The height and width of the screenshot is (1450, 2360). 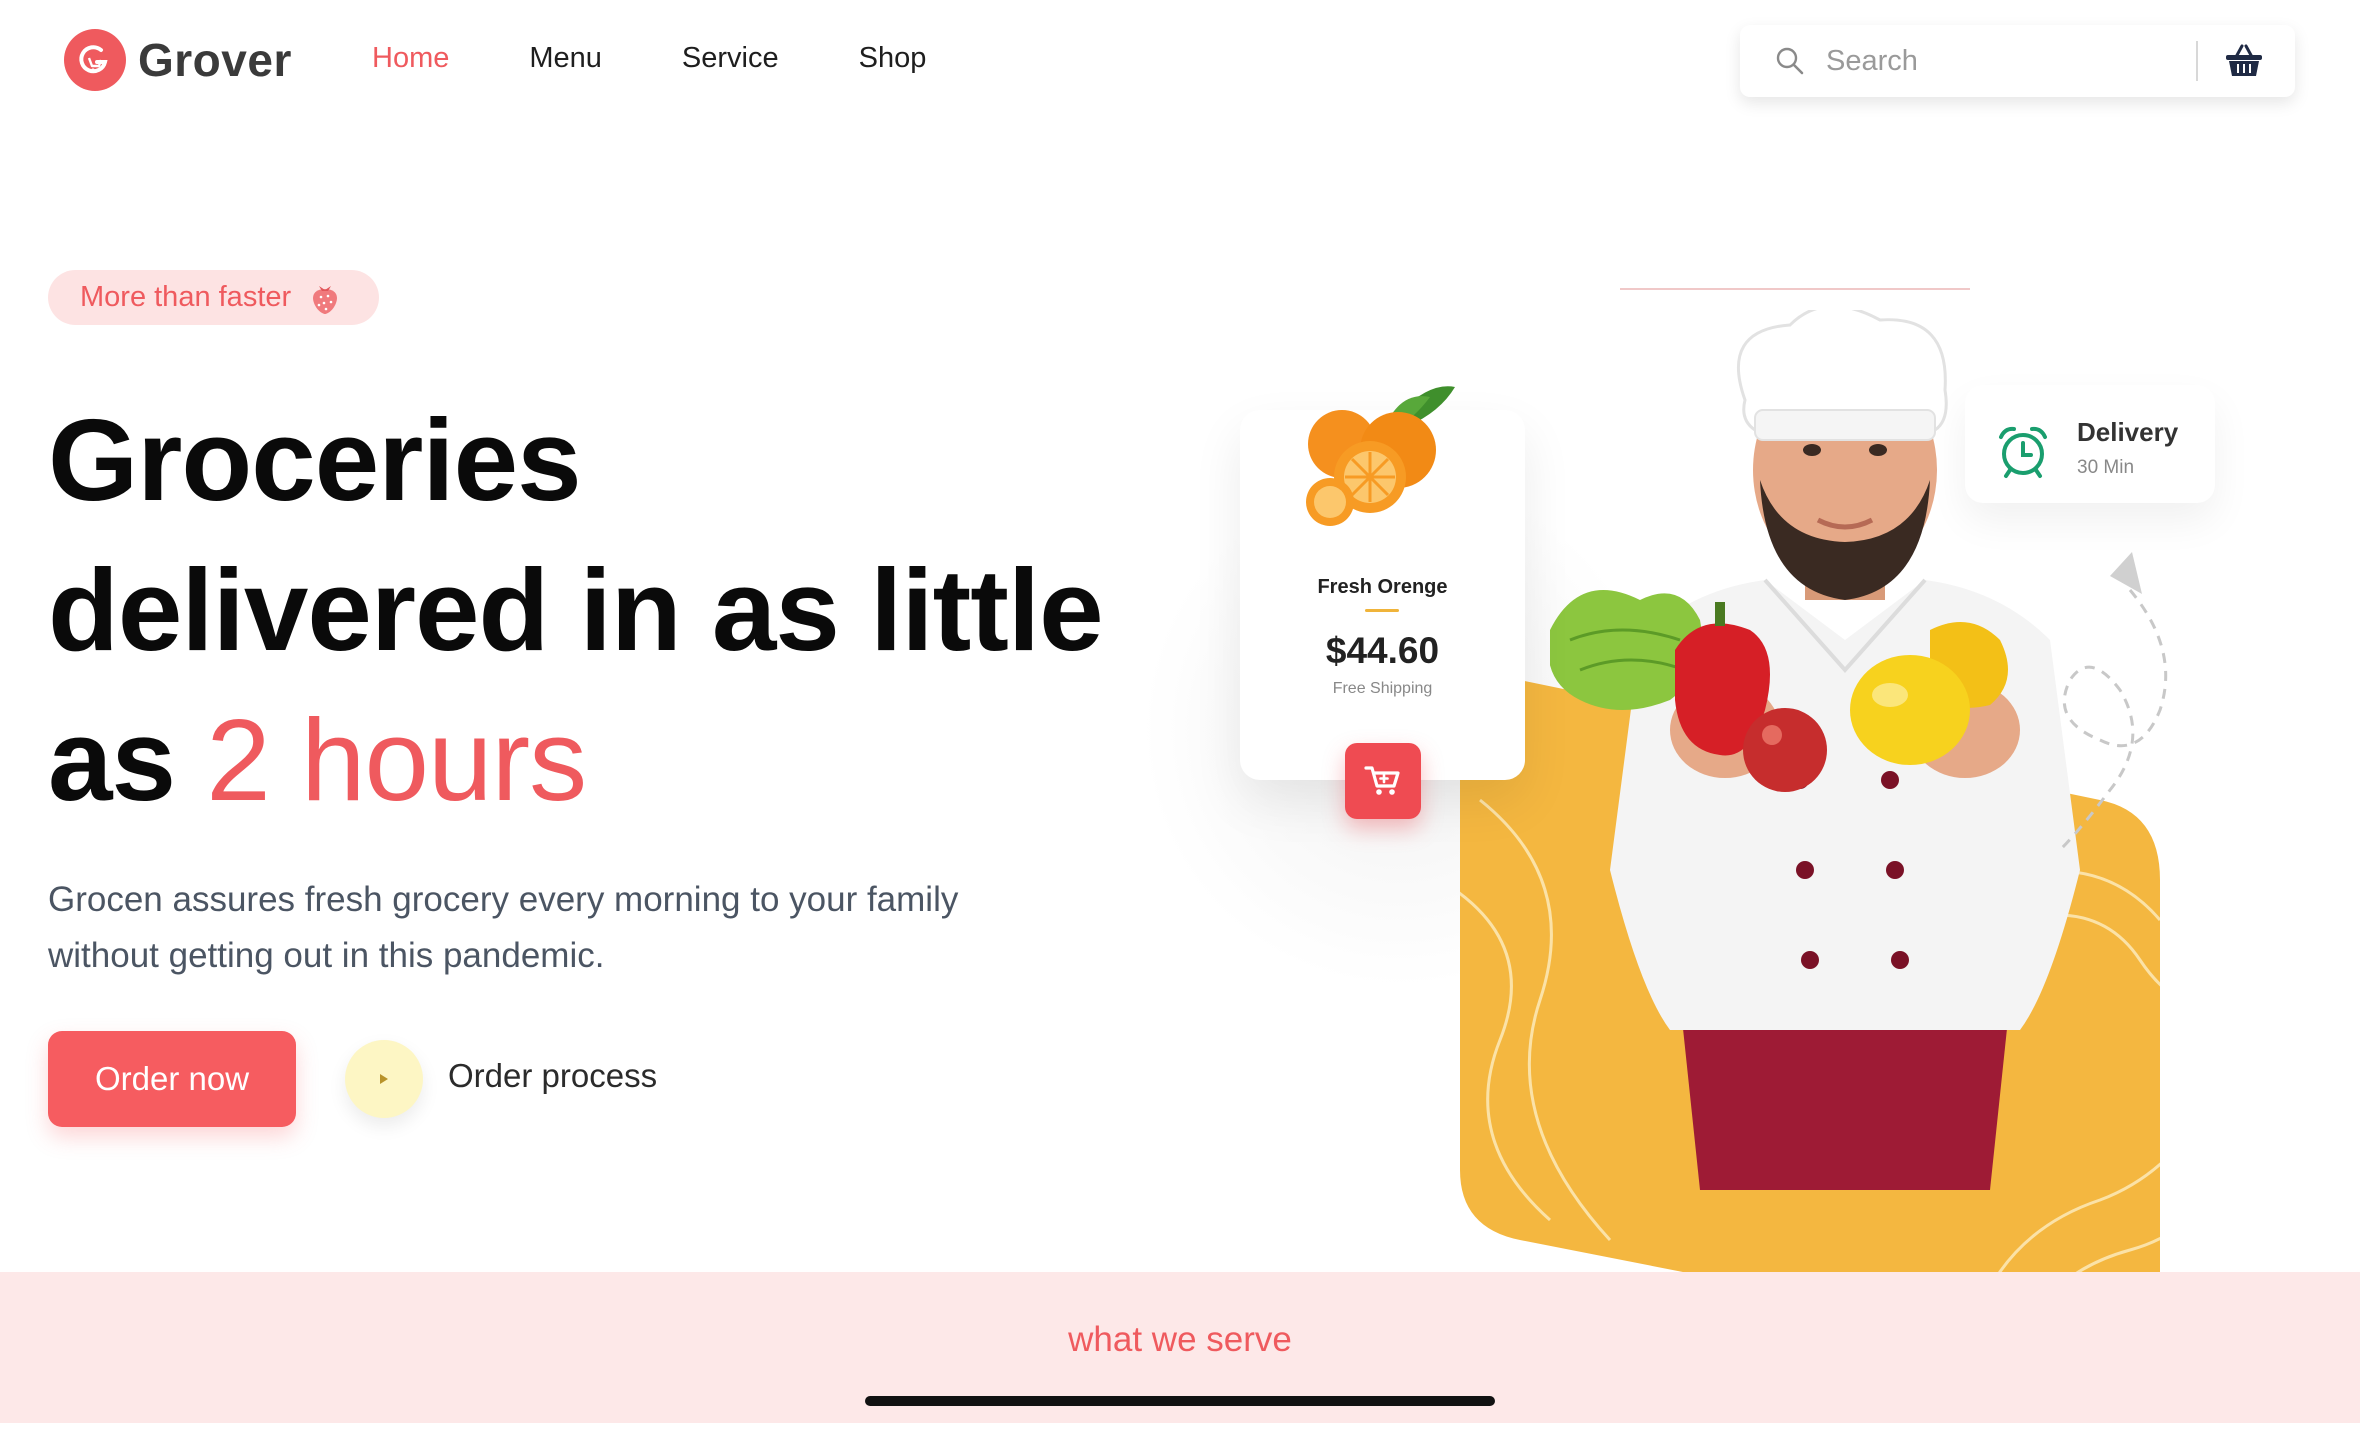 I want to click on nav-service: Service, so click(x=730, y=58).